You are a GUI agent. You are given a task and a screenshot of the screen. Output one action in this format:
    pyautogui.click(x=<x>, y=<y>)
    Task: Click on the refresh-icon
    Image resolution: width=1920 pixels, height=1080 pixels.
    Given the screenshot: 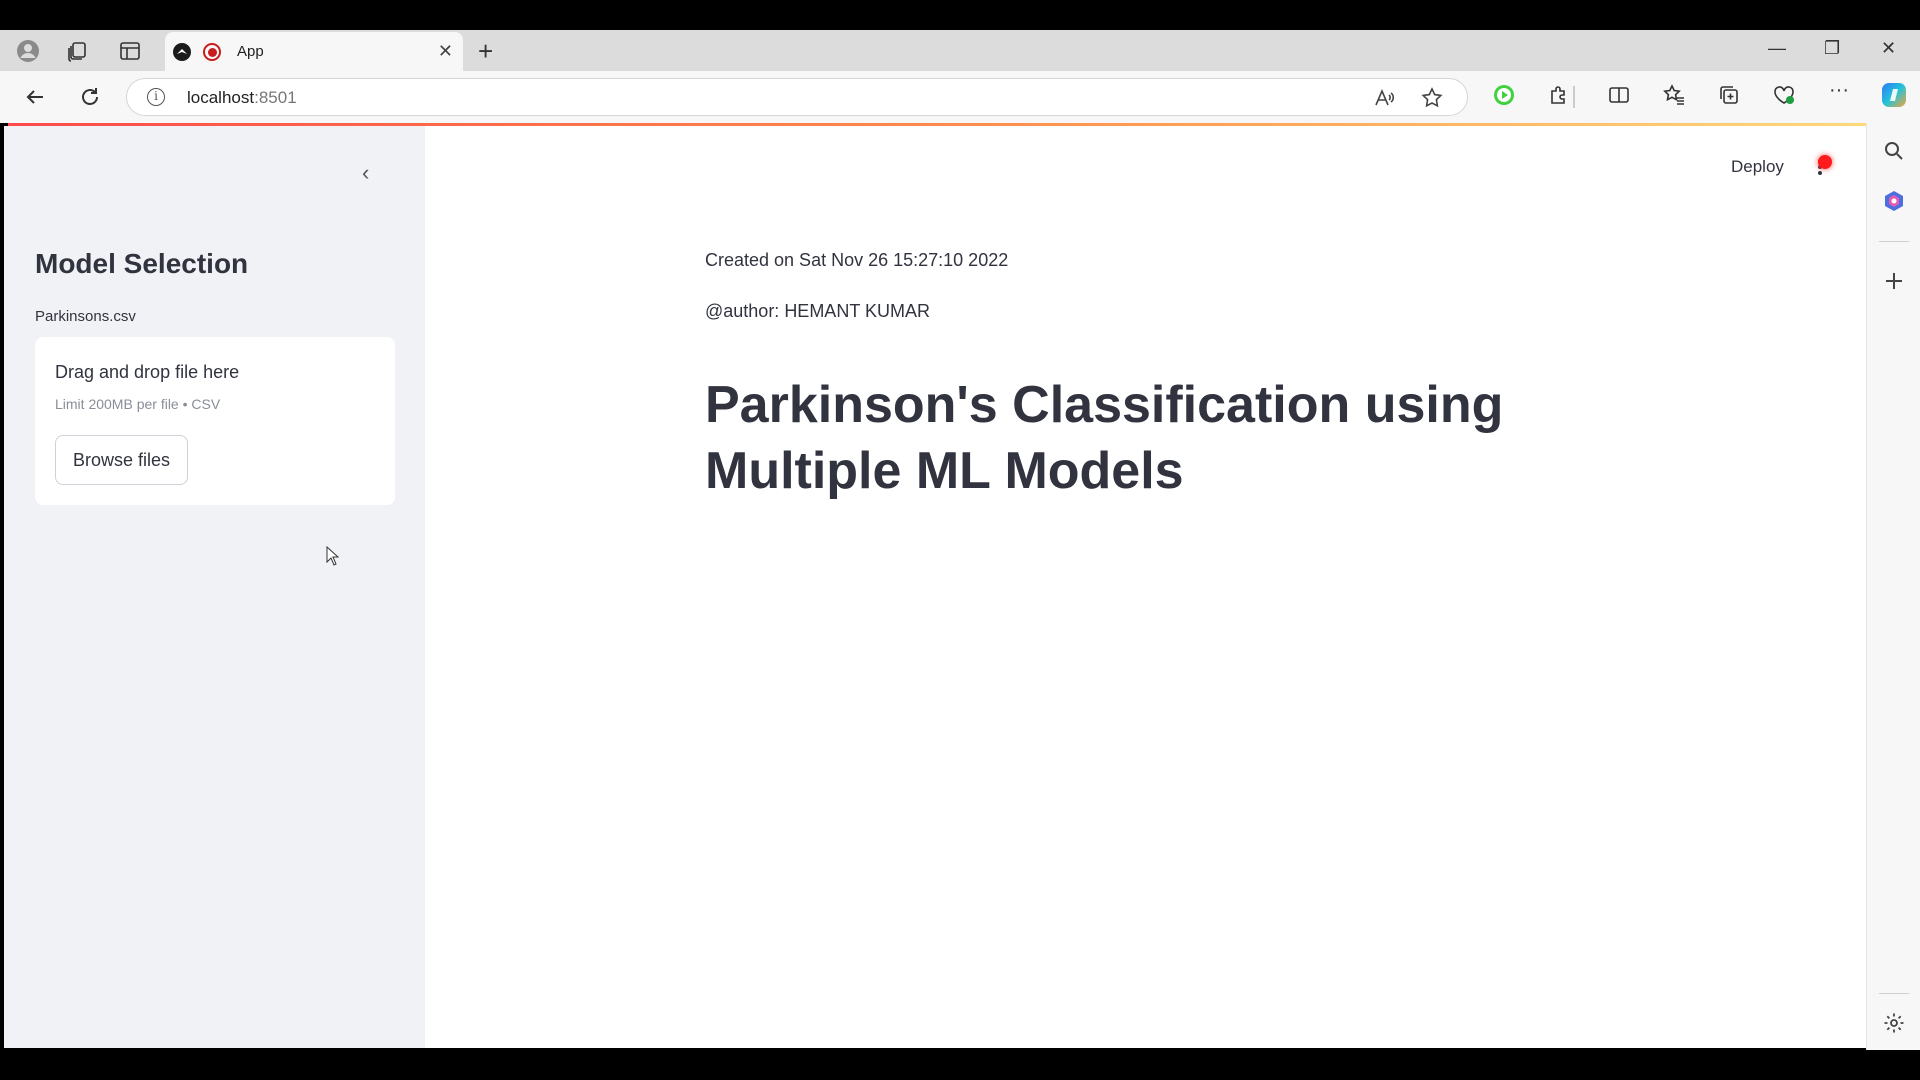 What is the action you would take?
    pyautogui.click(x=90, y=97)
    